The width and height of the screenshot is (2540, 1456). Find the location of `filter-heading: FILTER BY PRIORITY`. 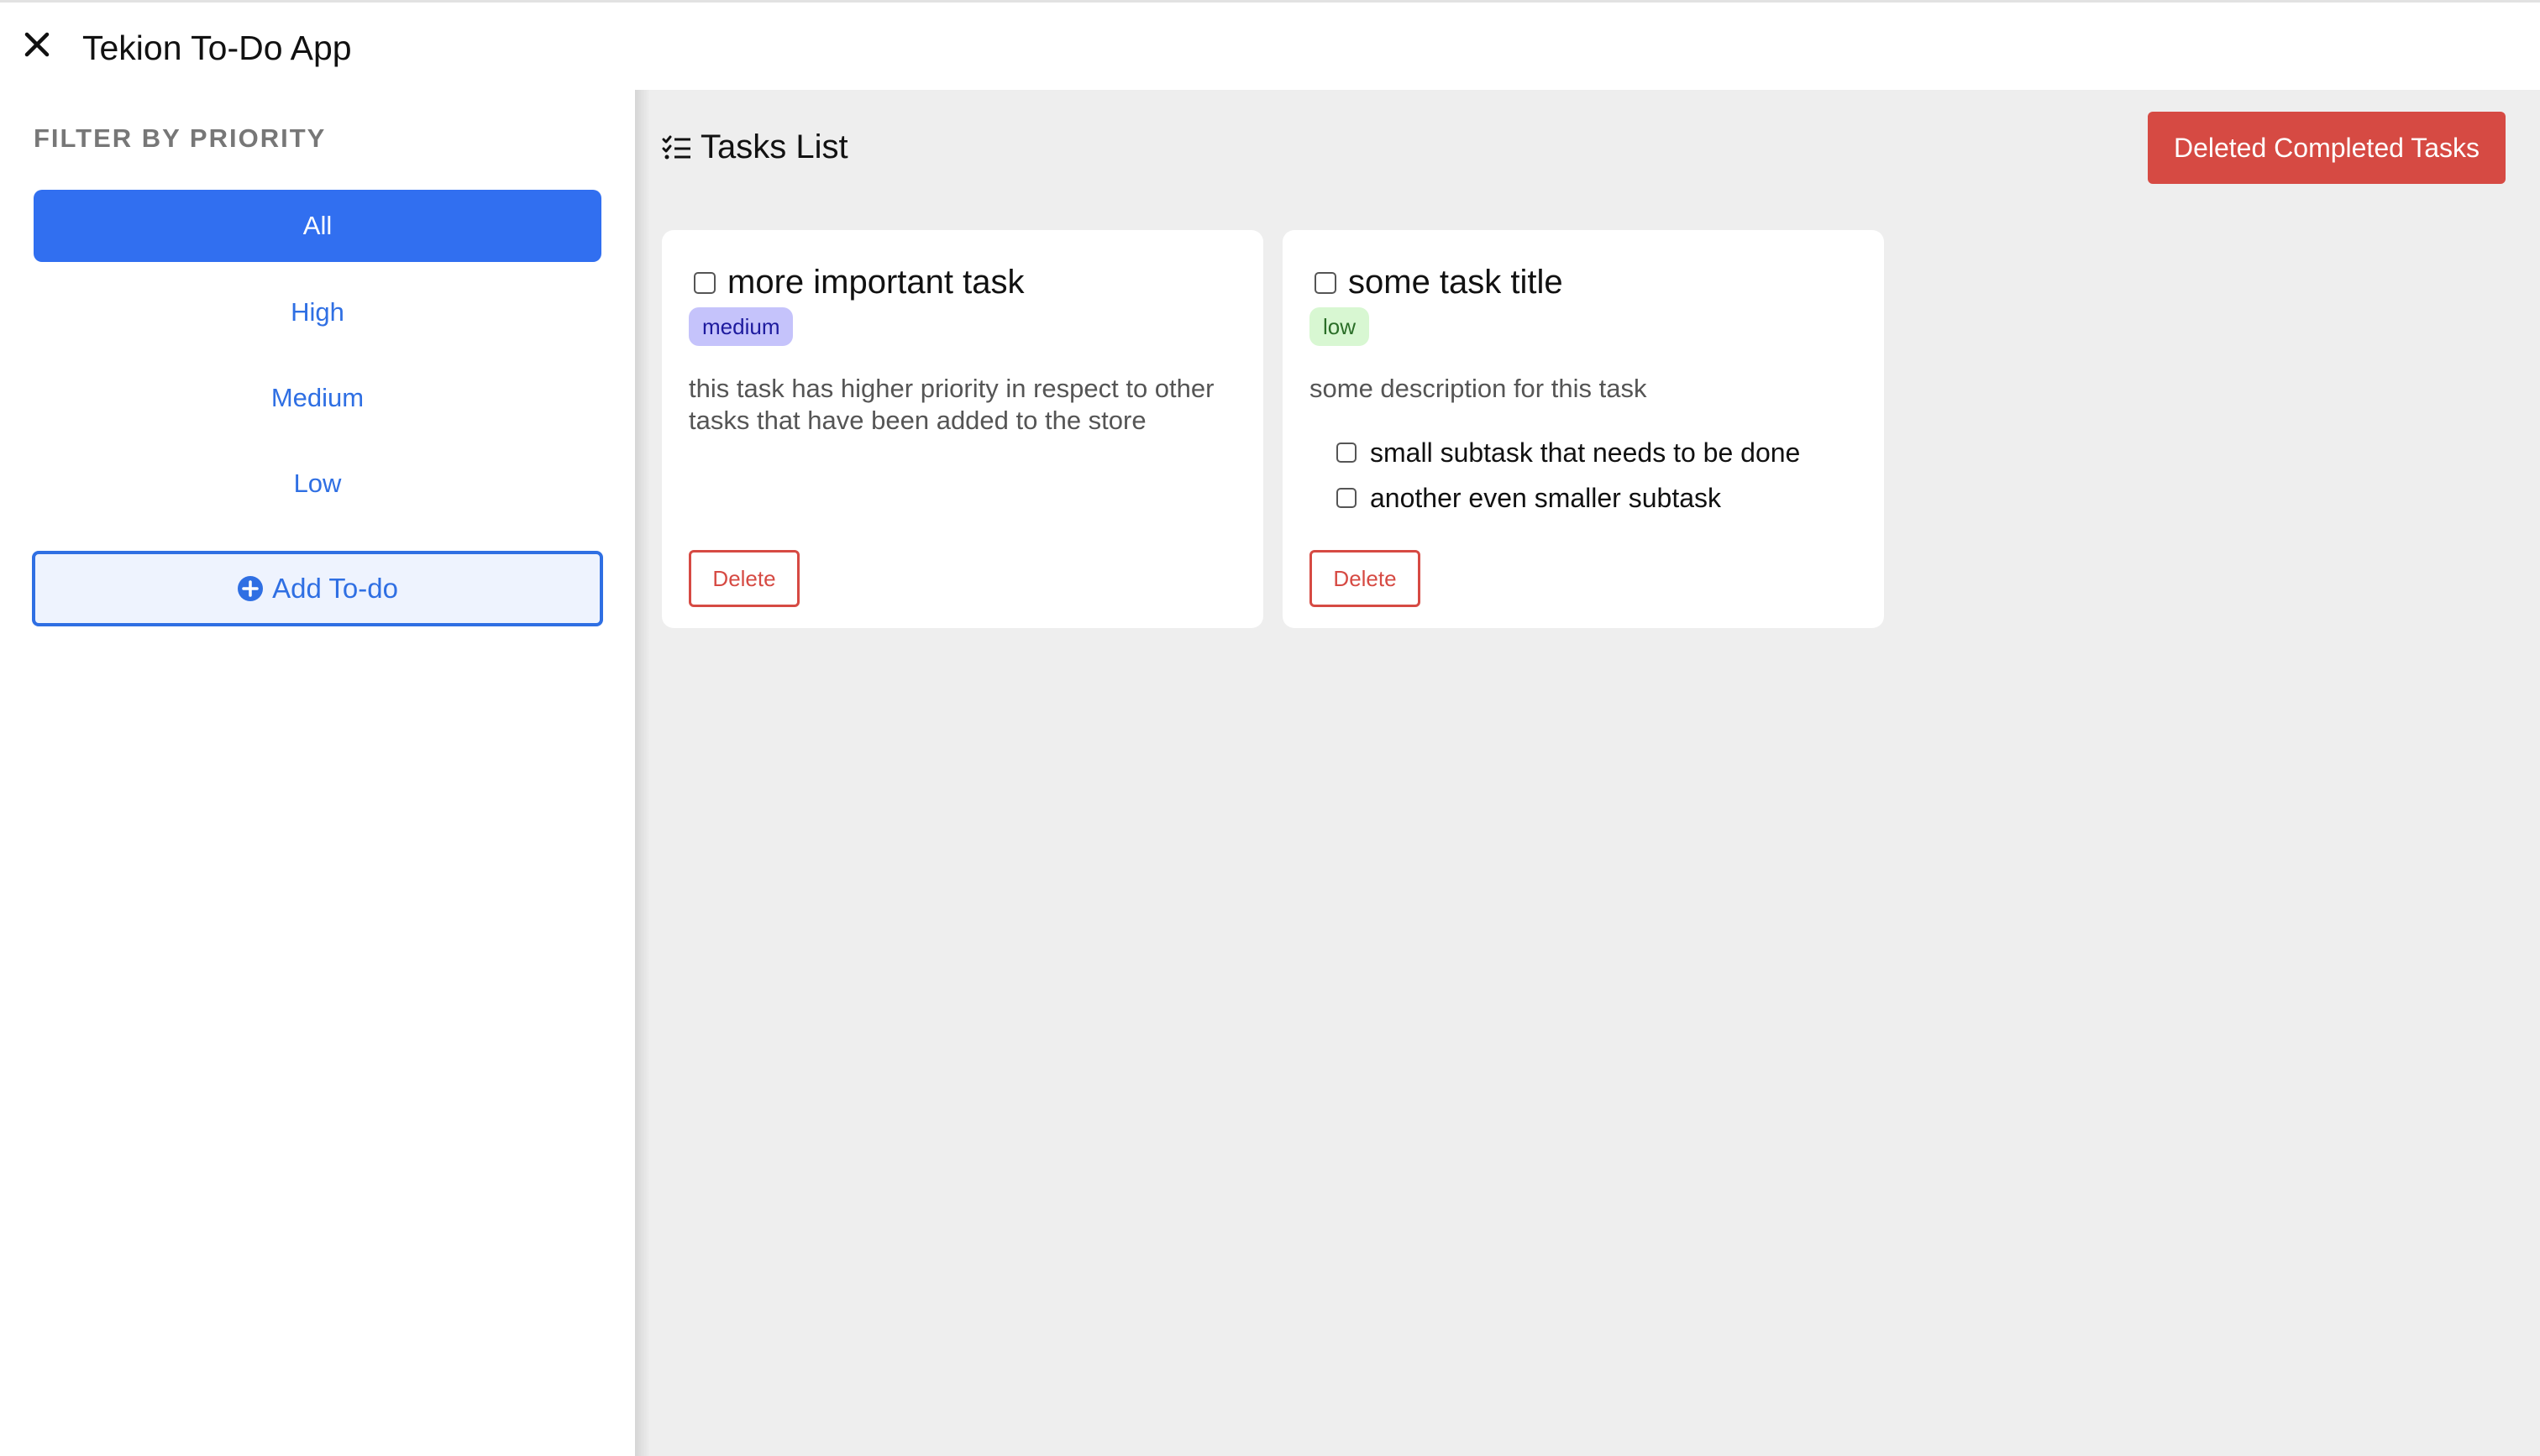

filter-heading: FILTER BY PRIORITY is located at coordinates (180, 138).